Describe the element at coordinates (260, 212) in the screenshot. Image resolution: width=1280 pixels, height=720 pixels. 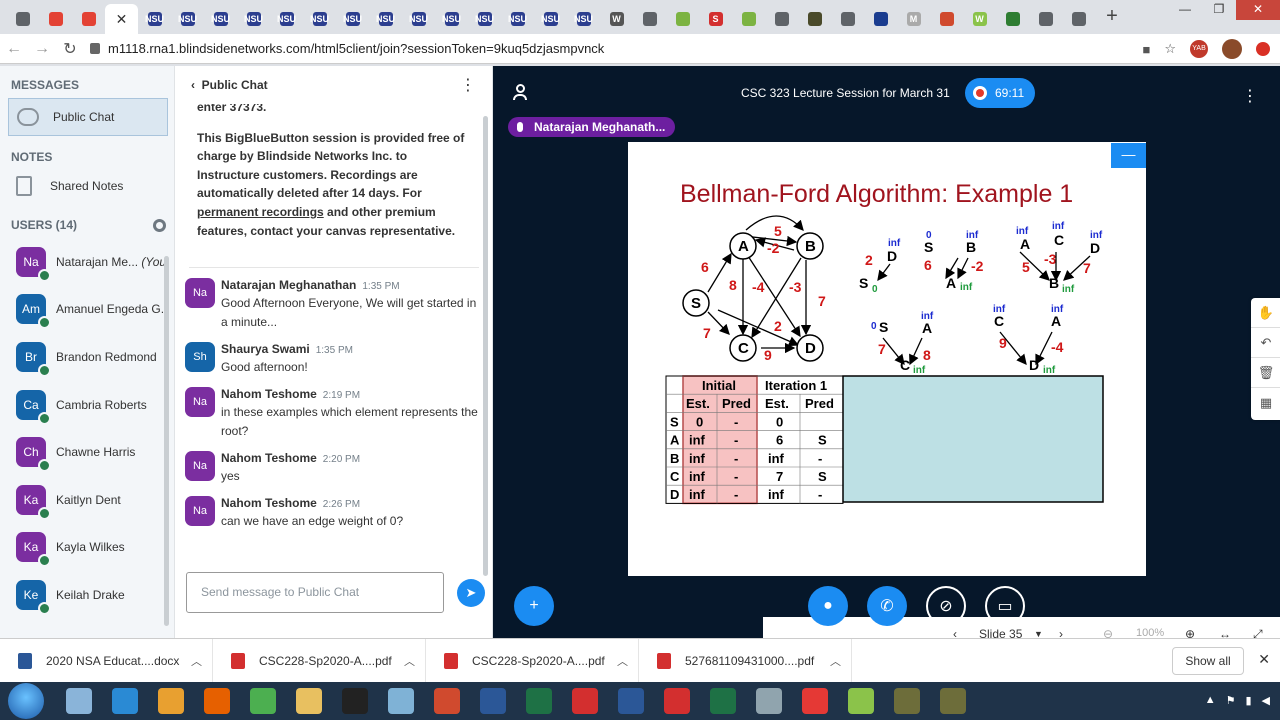
I see `permanent-recordings-link: permanent recordings` at that location.